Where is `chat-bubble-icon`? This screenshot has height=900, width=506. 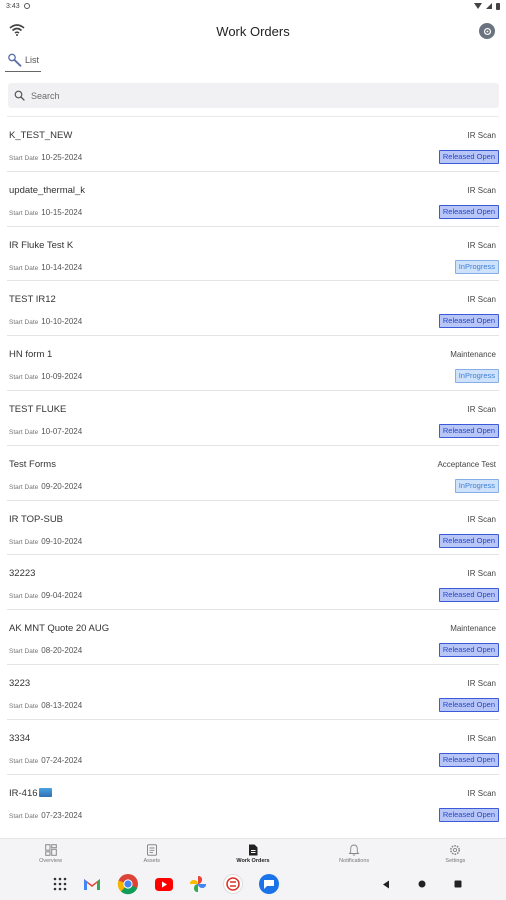 chat-bubble-icon is located at coordinates (269, 884).